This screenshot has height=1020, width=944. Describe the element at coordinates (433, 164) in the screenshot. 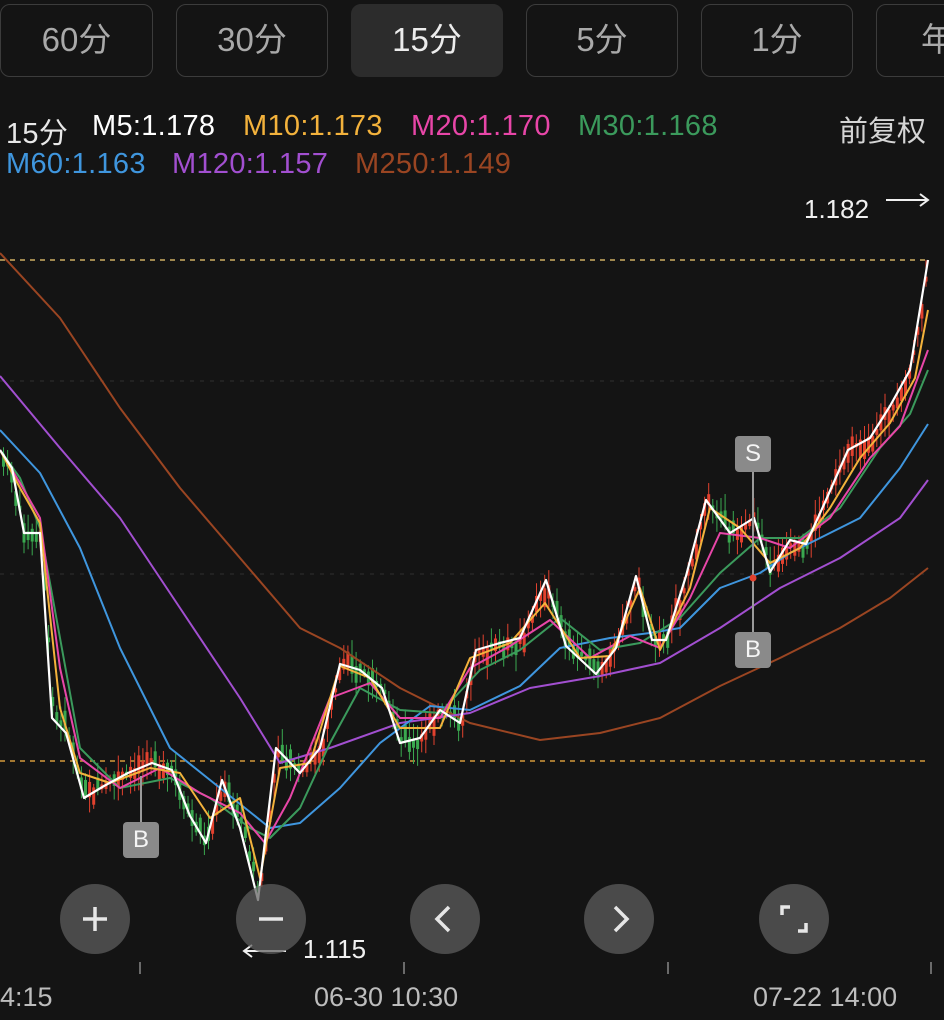

I see `legend-m250: M250:1.149` at that location.